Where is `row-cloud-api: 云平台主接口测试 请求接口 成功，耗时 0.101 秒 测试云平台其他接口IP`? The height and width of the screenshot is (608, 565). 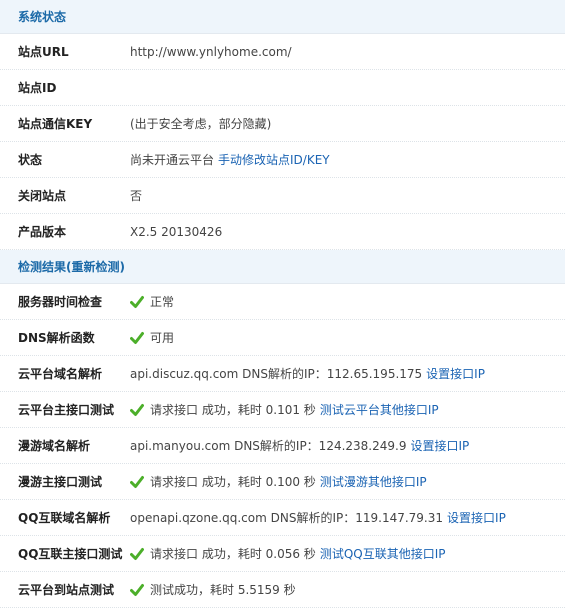 row-cloud-api: 云平台主接口测试 请求接口 成功，耗时 0.101 秒 测试云平台其他接口IP is located at coordinates (282, 410).